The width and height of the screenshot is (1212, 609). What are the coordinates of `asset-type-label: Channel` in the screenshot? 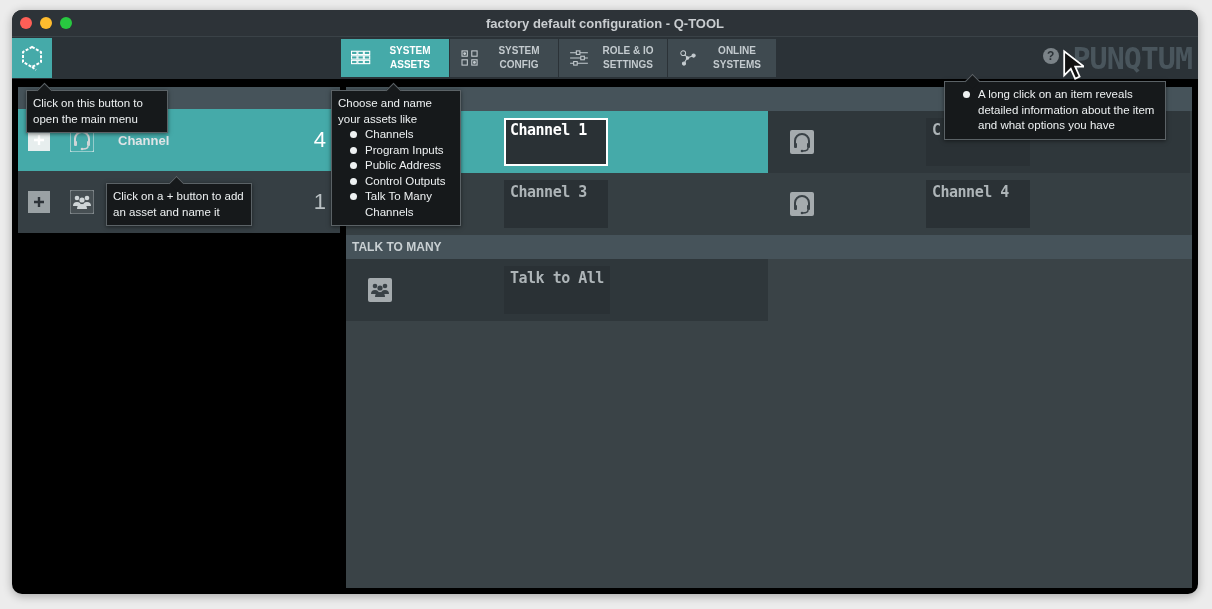 It's located at (144, 140).